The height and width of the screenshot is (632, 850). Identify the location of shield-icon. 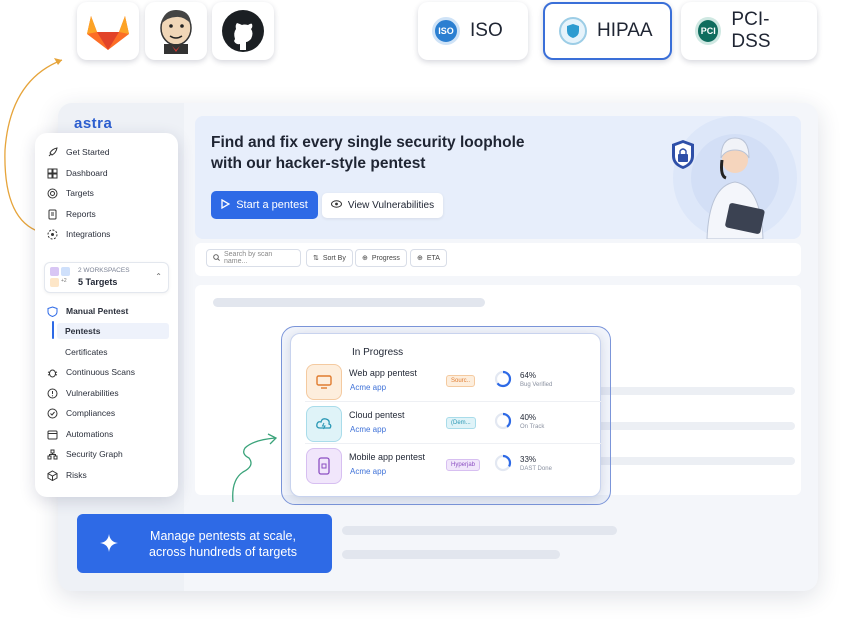
(52, 311).